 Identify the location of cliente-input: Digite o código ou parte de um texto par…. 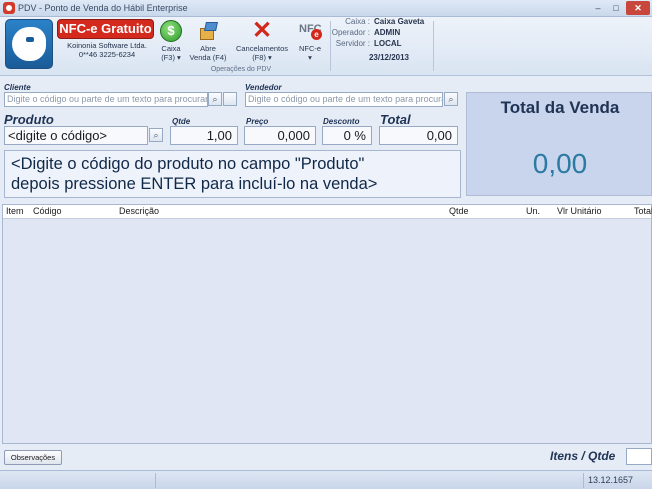
(106, 99).